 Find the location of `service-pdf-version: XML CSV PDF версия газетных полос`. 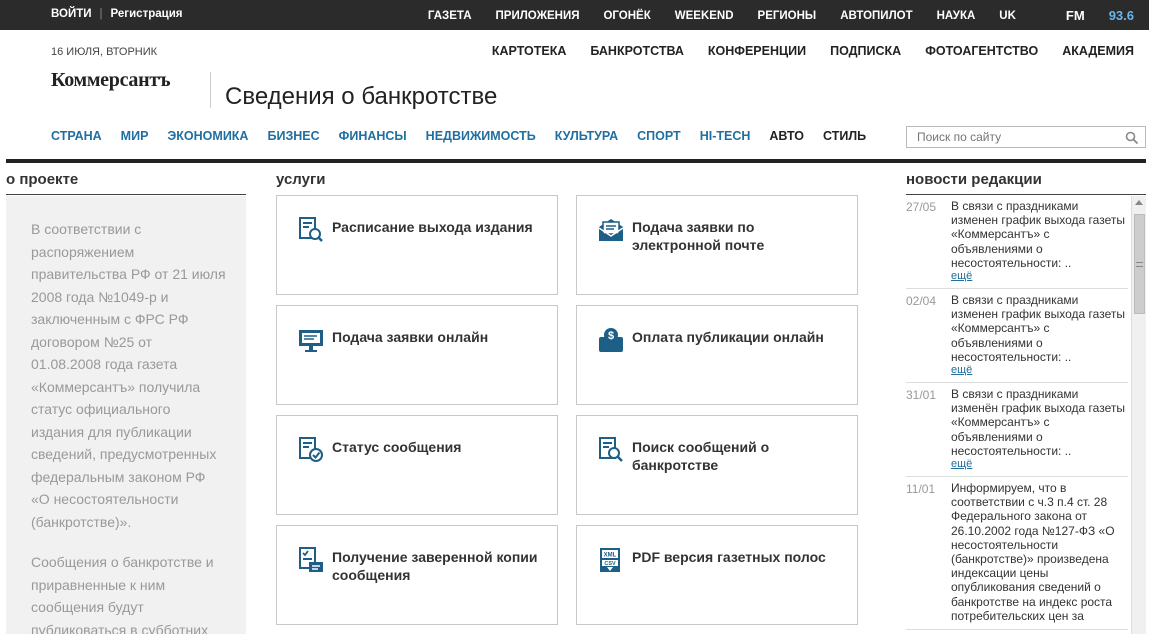

service-pdf-version: XML CSV PDF версия газетных полос is located at coordinates (717, 575).